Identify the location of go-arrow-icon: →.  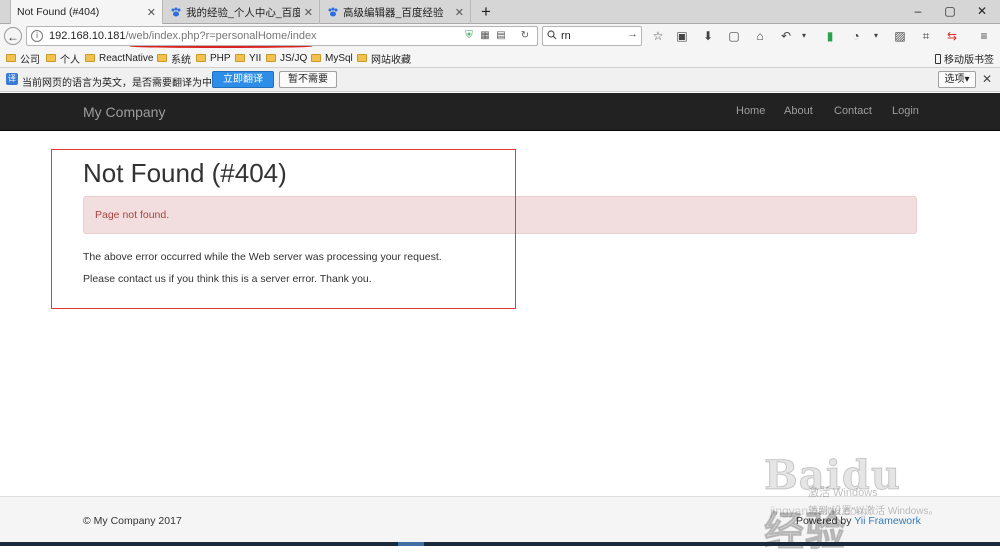
(632, 34).